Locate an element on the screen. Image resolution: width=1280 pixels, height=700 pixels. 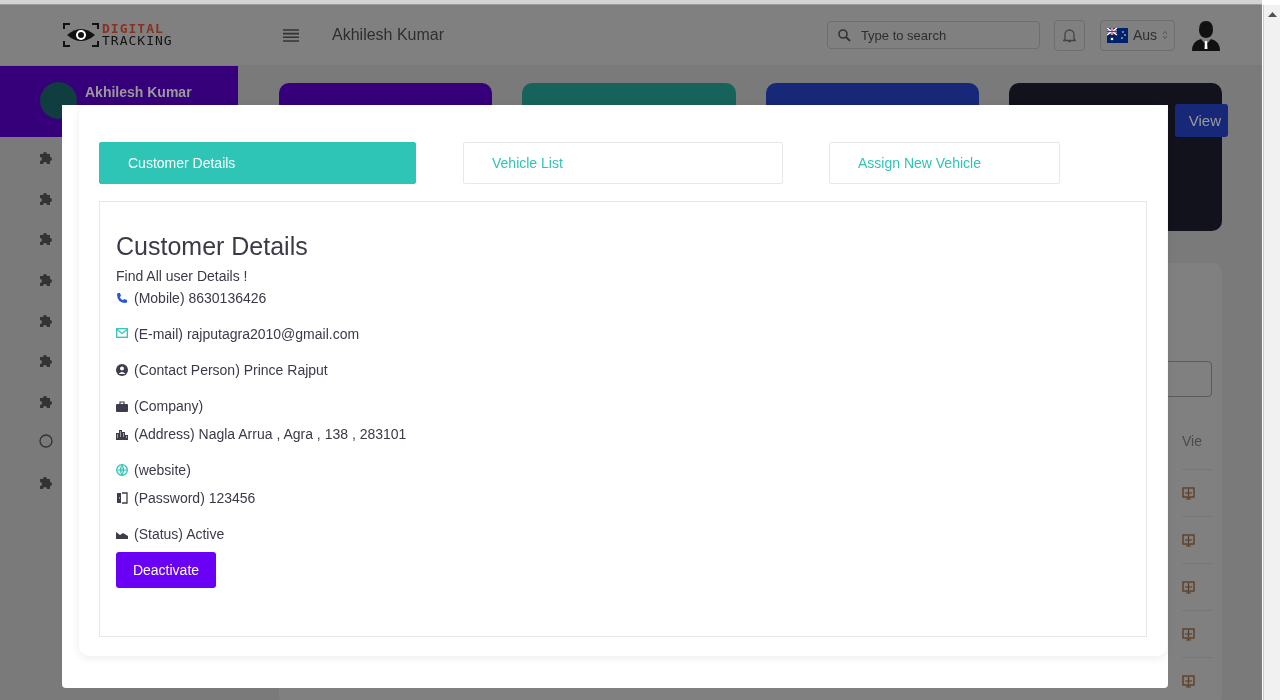
deactivate-button: Deactivate is located at coordinates (166, 570).